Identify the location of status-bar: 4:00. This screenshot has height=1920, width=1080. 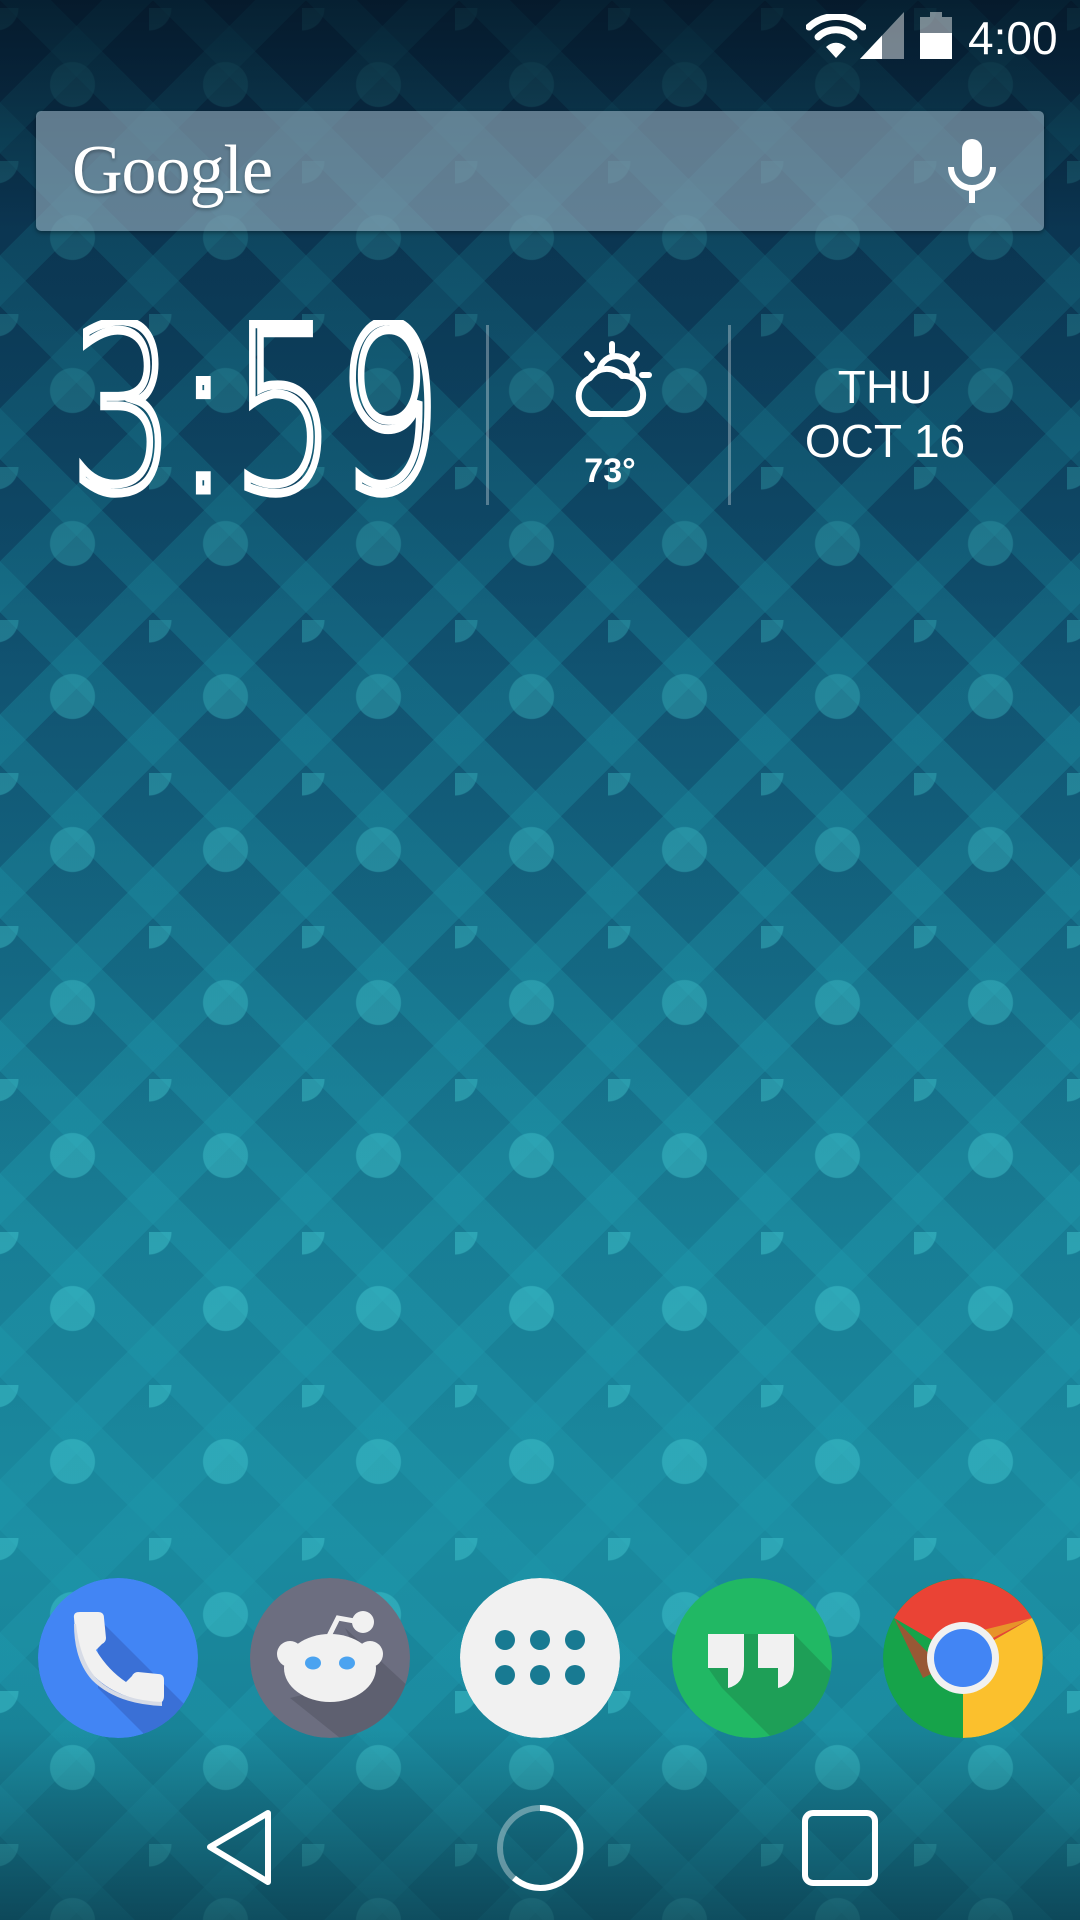
(540, 37).